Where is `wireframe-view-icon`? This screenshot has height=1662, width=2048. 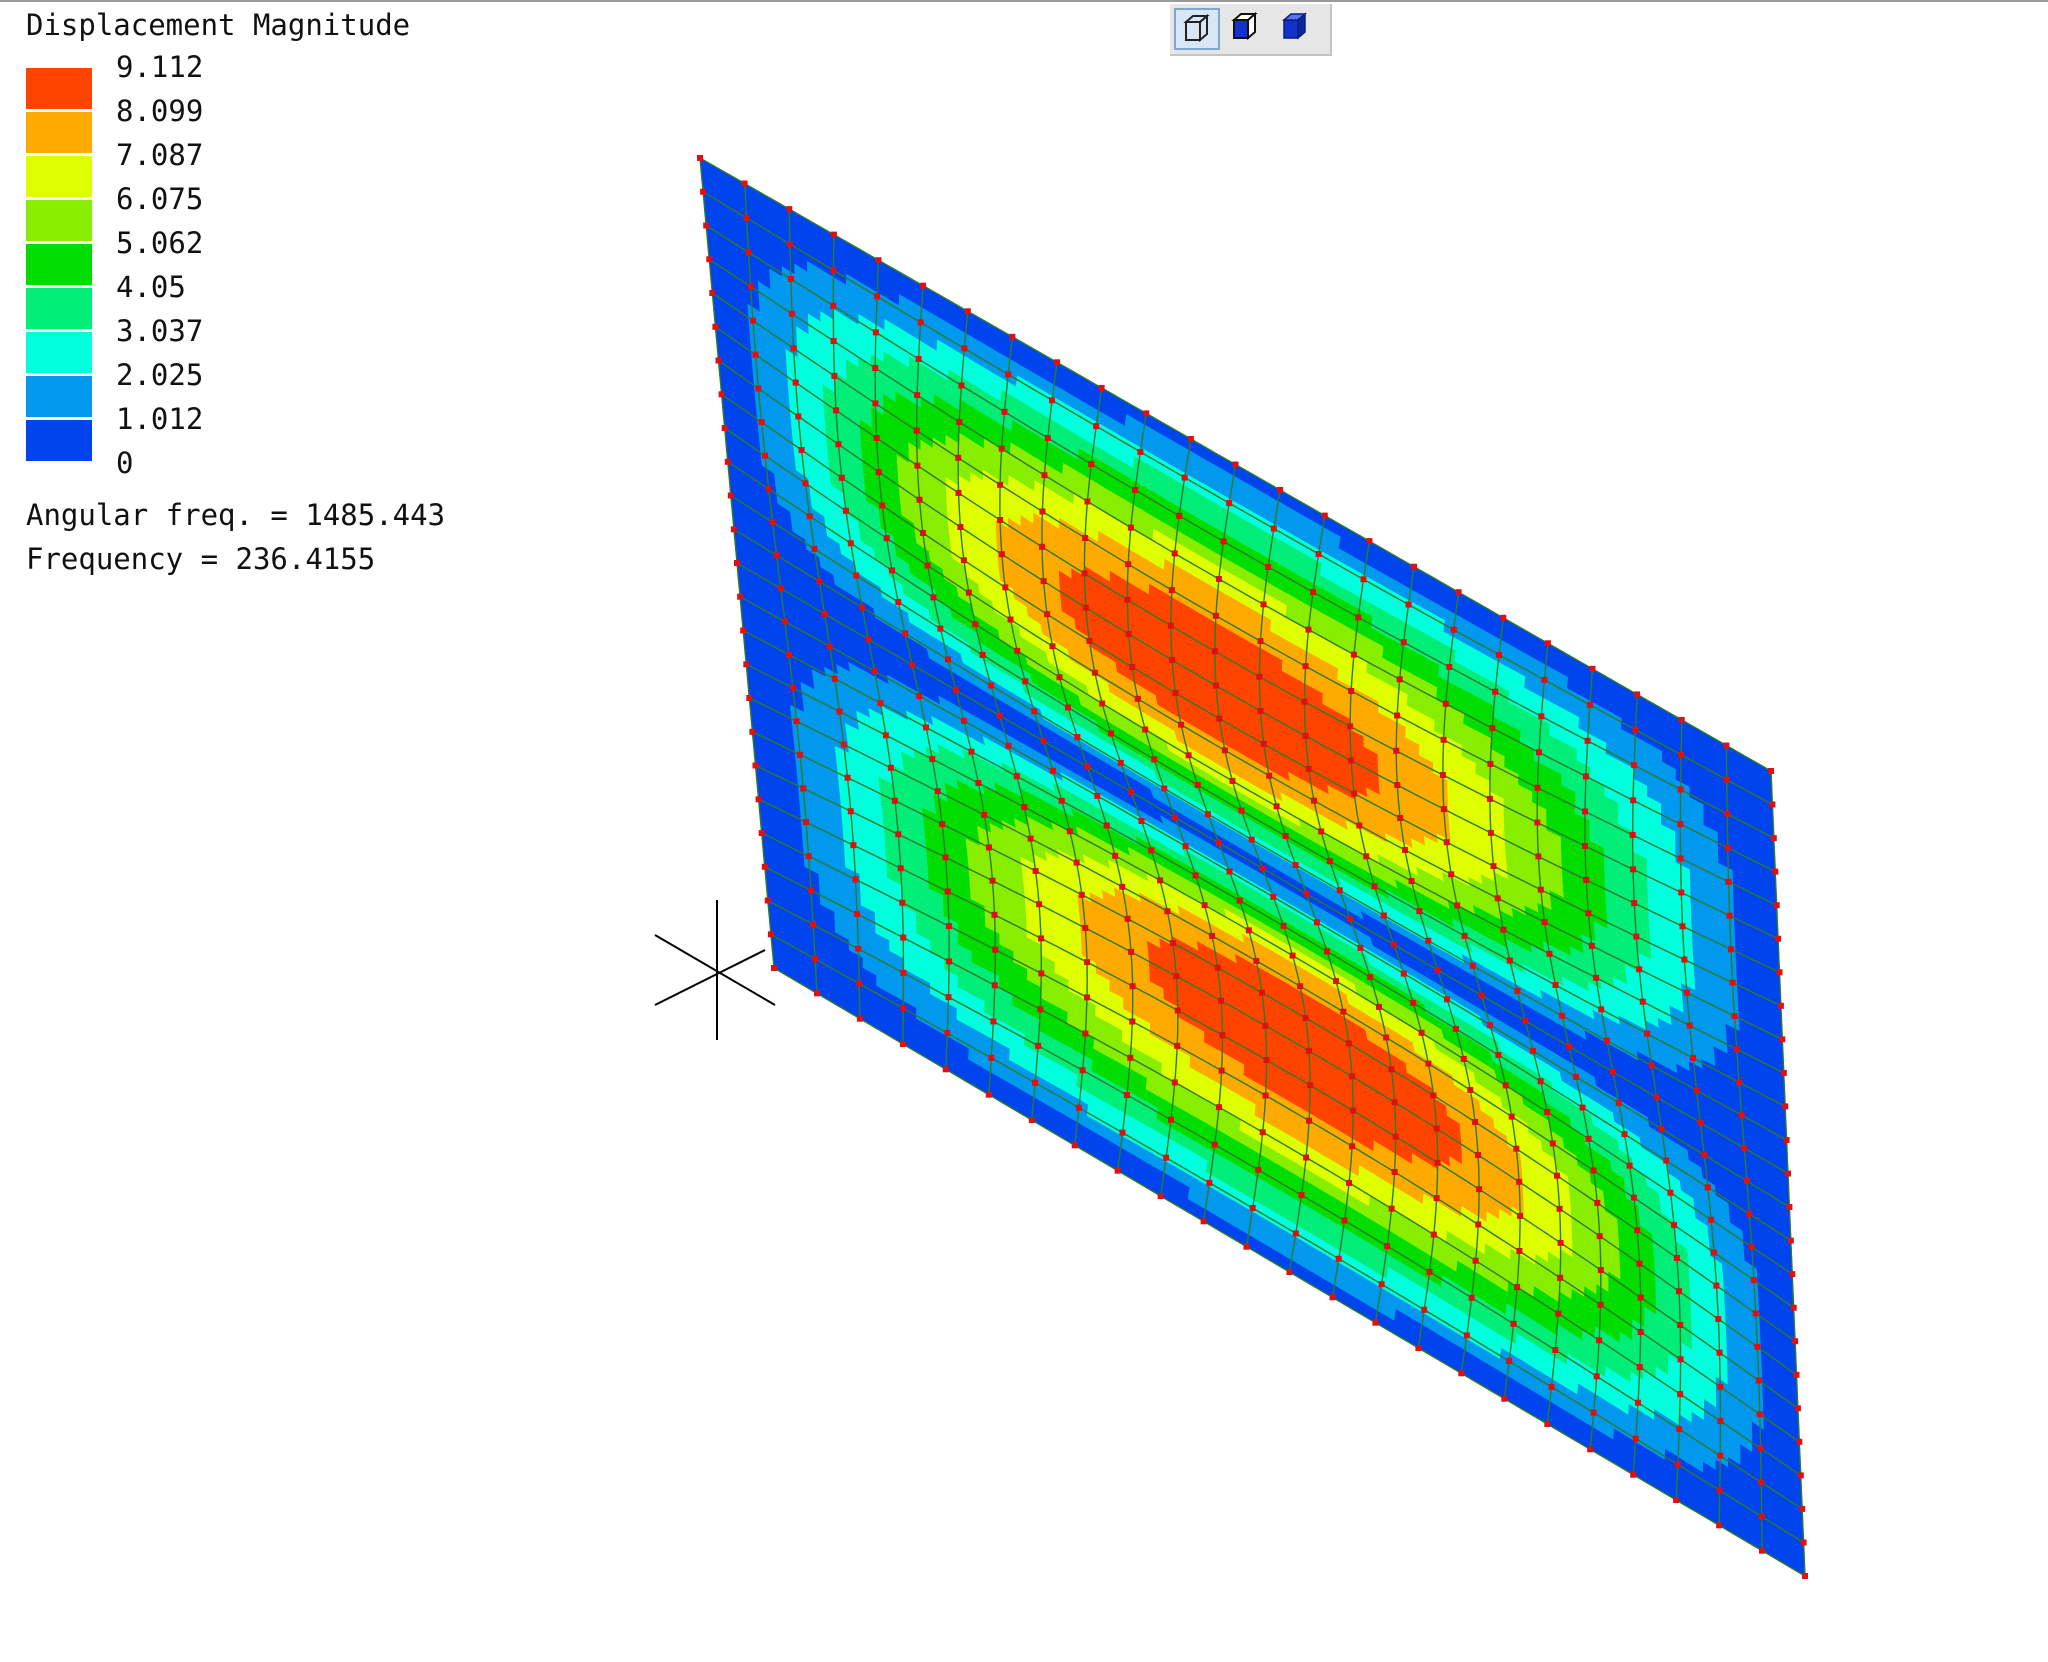
wireframe-view-icon is located at coordinates (1196, 28).